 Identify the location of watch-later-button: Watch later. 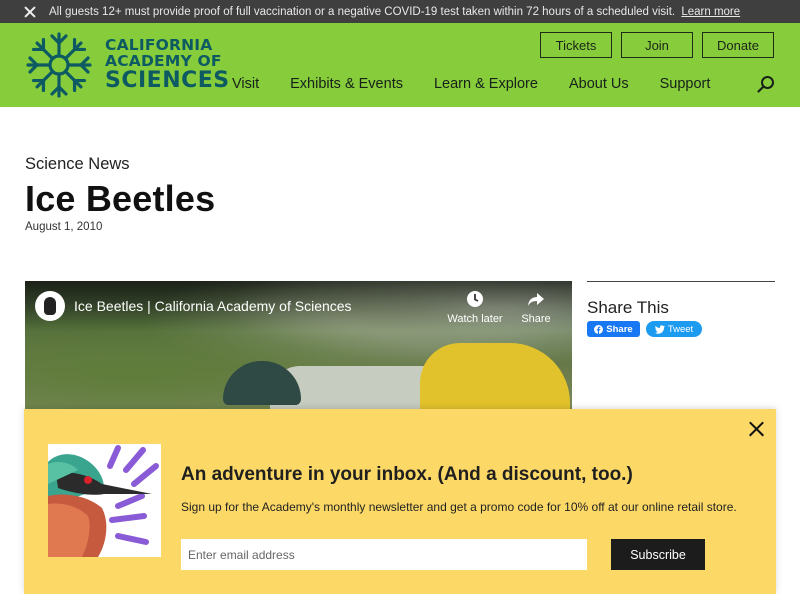
(475, 307).